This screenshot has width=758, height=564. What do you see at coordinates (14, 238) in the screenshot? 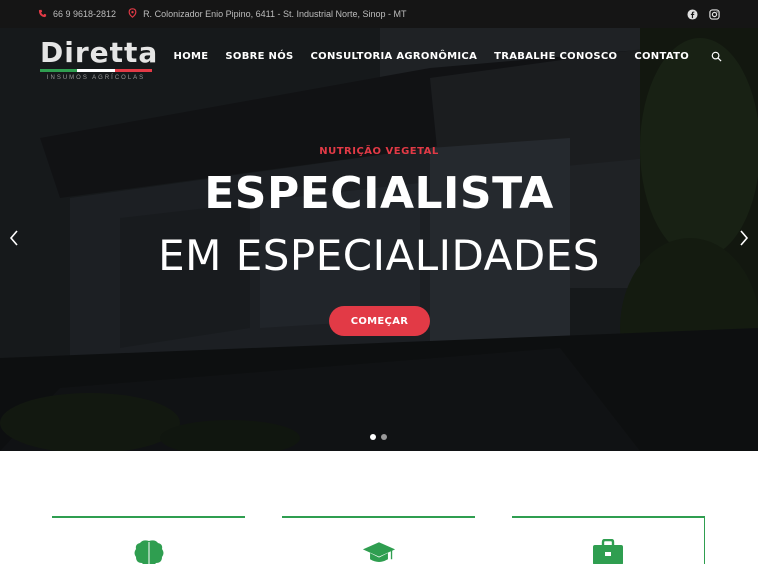
I see `slider-prev-arrow` at bounding box center [14, 238].